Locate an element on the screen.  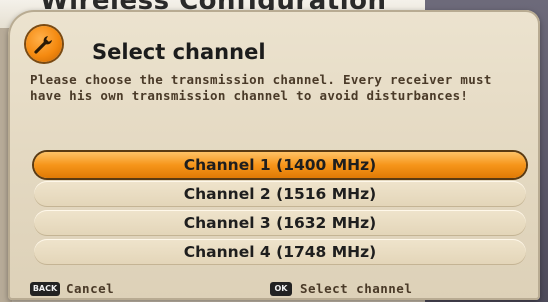
channel-option-2: Channel 2 (1516 MHz) is located at coordinates (280, 194).